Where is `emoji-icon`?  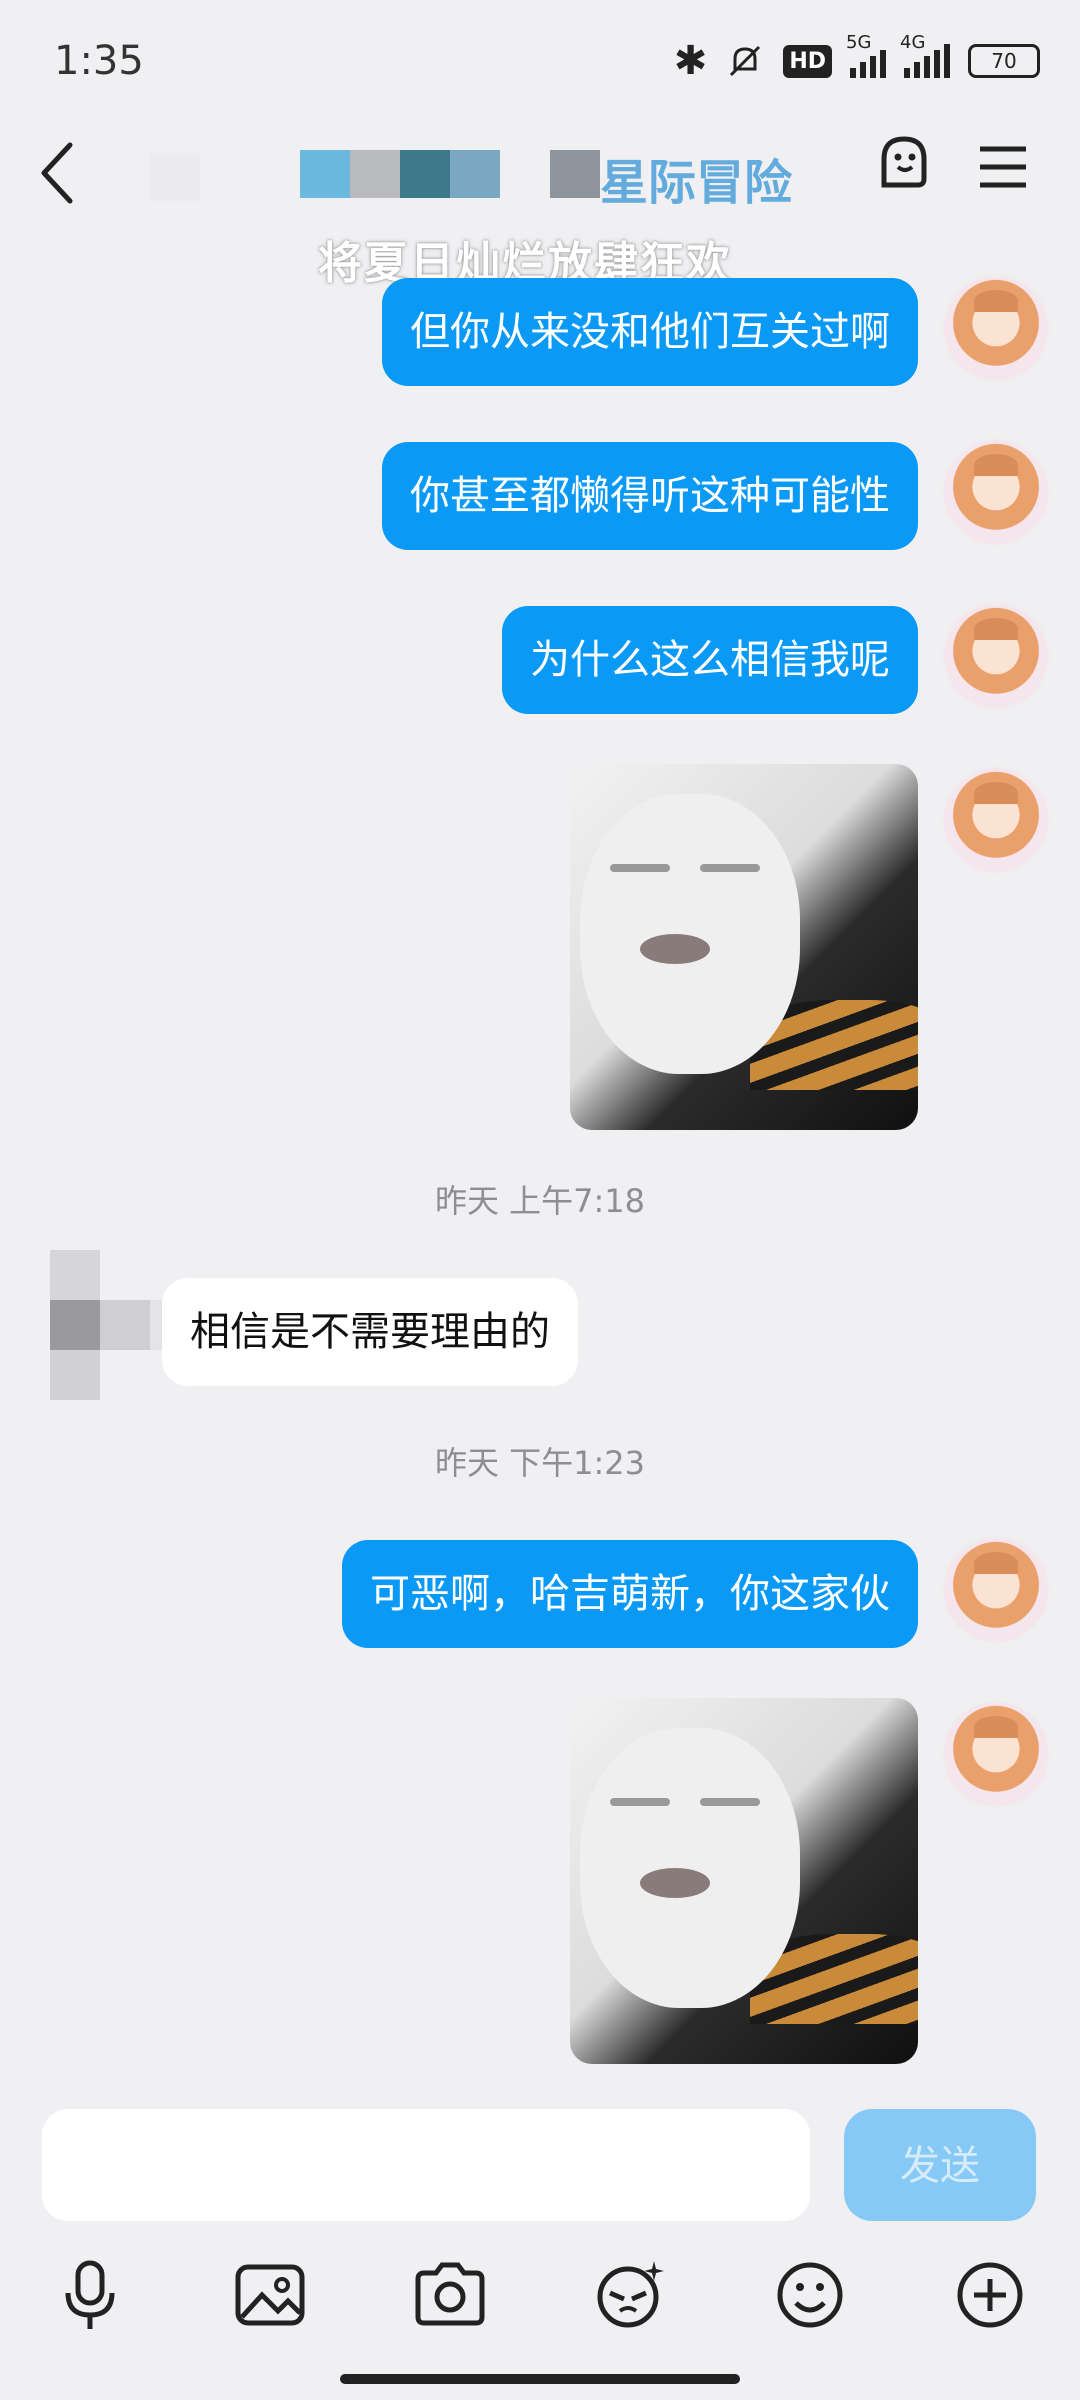 emoji-icon is located at coordinates (810, 2295).